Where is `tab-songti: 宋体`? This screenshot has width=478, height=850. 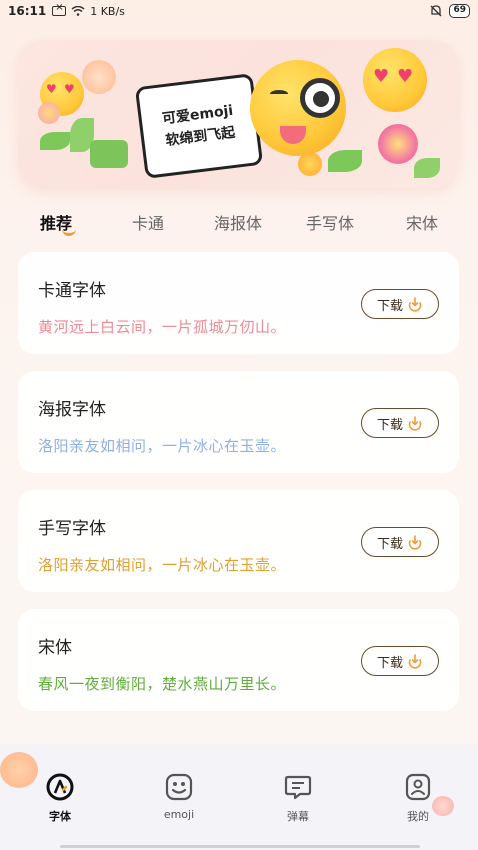
tab-songti: 宋体 is located at coordinates (422, 222).